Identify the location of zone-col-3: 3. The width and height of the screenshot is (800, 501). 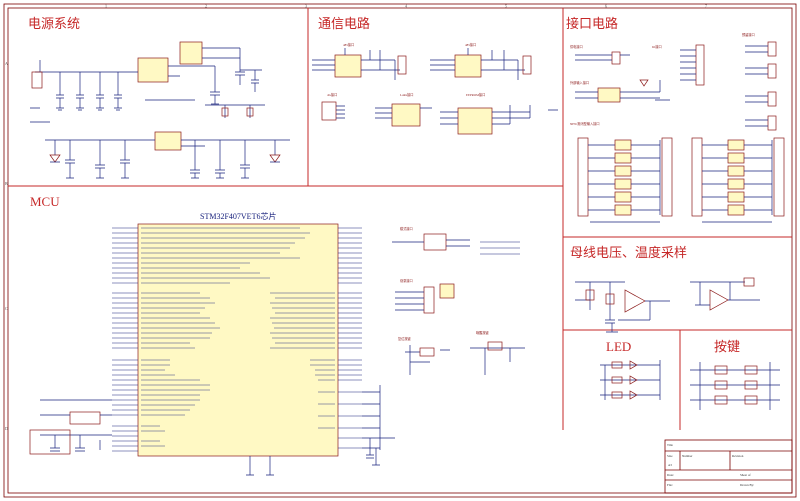
(306, 6).